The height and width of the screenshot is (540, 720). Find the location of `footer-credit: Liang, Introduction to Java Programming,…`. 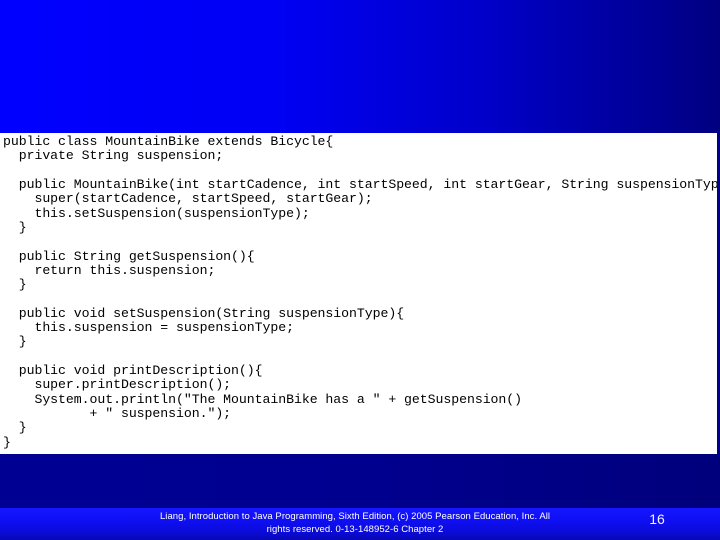

footer-credit: Liang, Introduction to Java Programming,… is located at coordinates (355, 523).